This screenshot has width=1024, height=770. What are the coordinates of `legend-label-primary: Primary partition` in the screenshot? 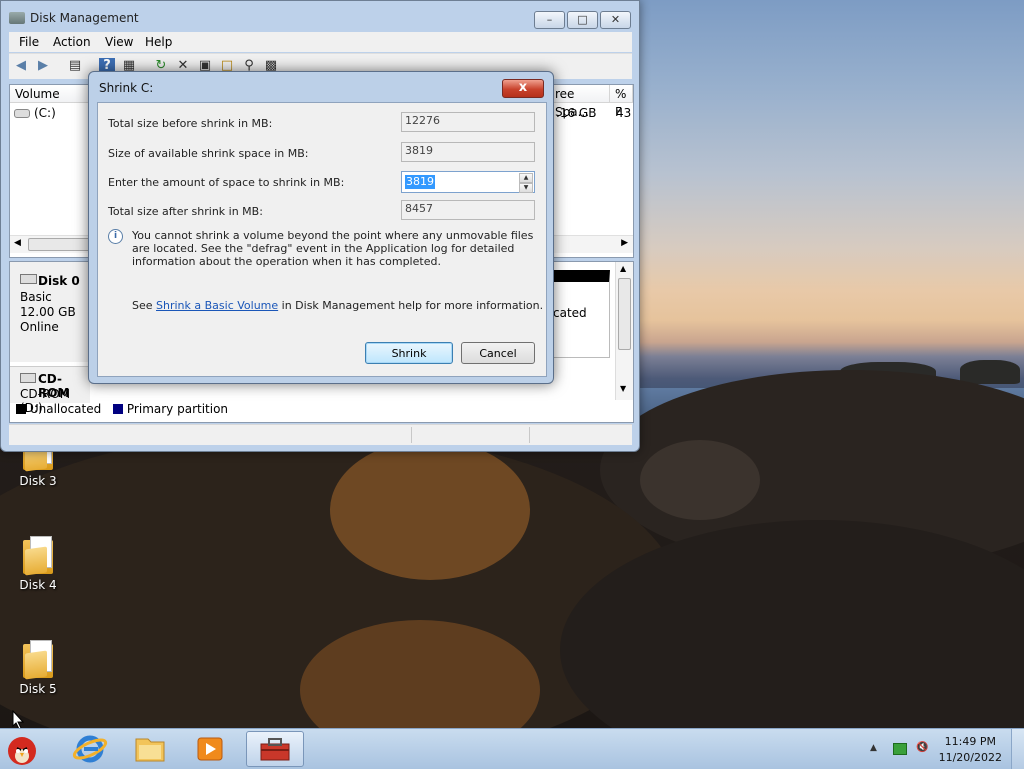 It's located at (177, 409).